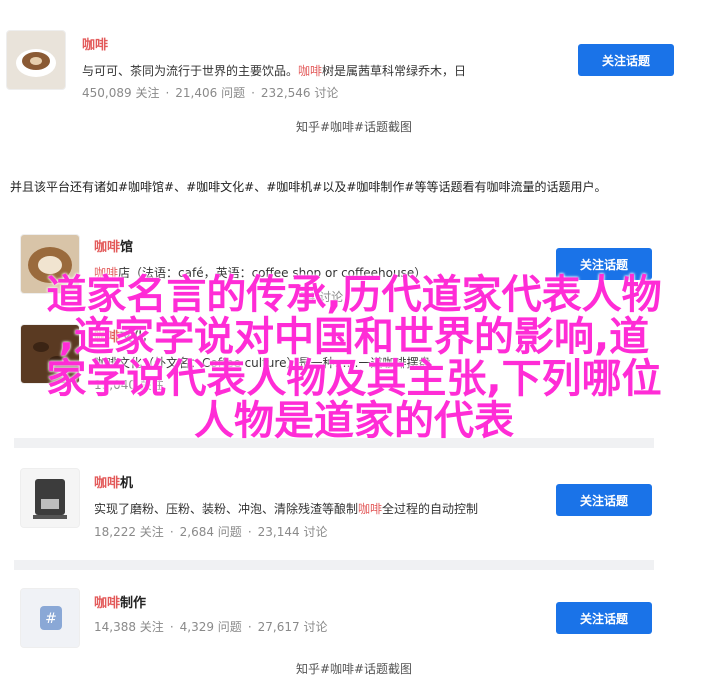 This screenshot has height=700, width=708. What do you see at coordinates (354, 379) in the screenshot?
I see `overlay-headline-line-3: 家学说代表人物及其主张,下列哪位` at bounding box center [354, 379].